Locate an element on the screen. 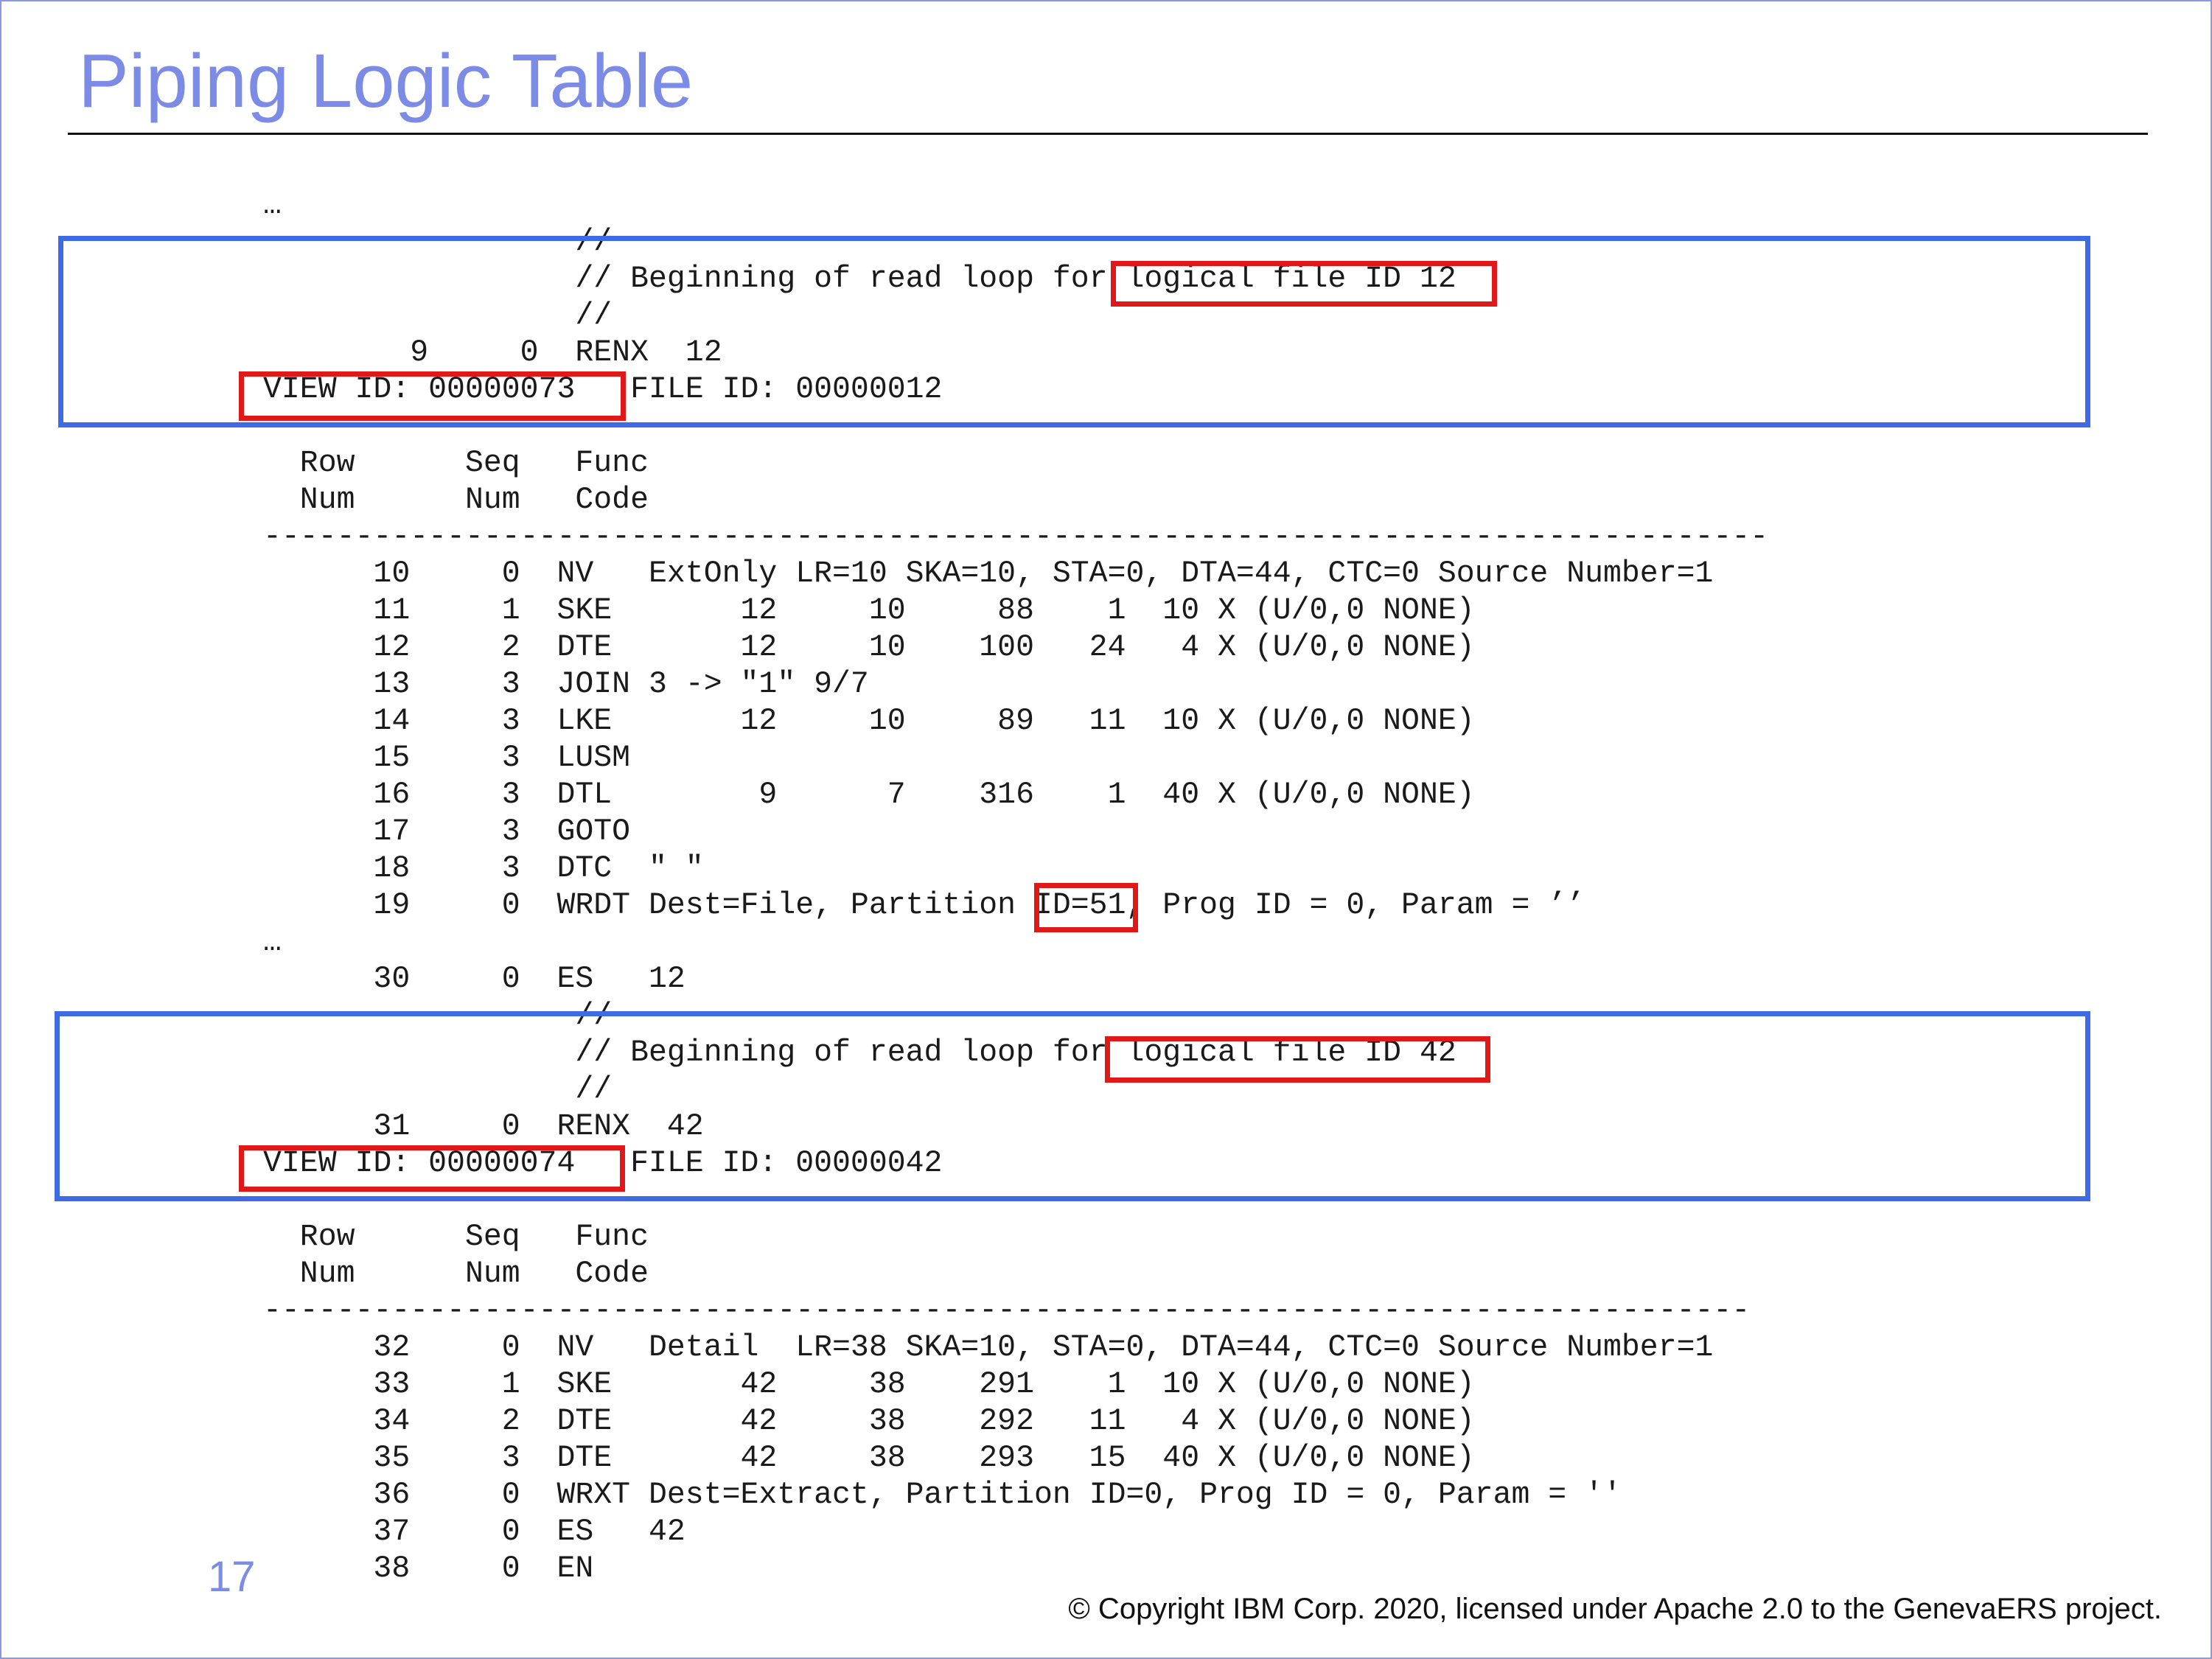  listing-line: 17 3 GOTO is located at coordinates (447, 831).